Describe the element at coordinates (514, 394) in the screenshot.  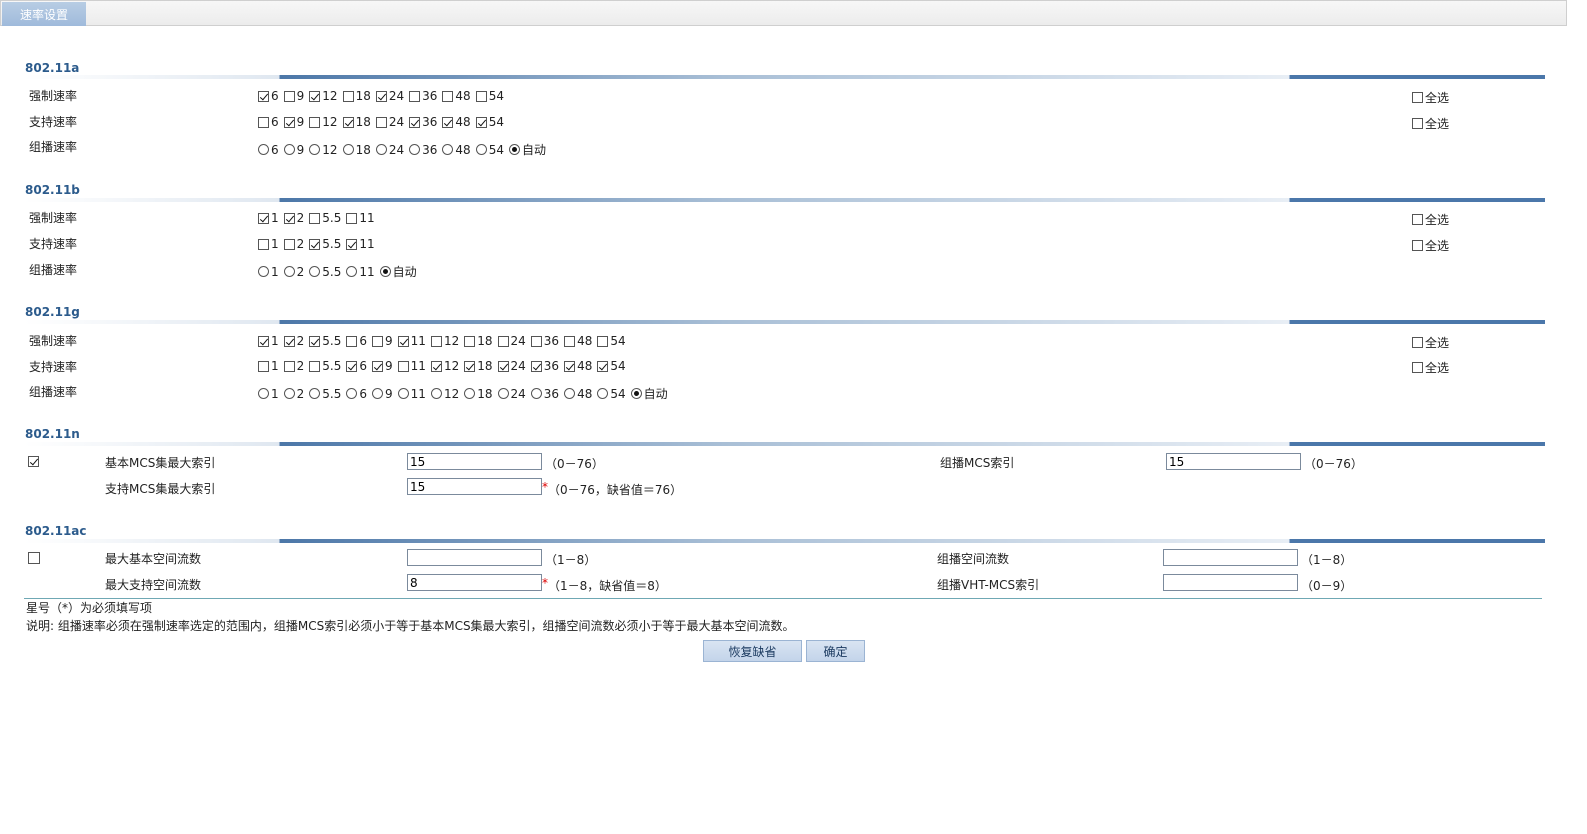
I see `multicast-rate-option: 24` at that location.